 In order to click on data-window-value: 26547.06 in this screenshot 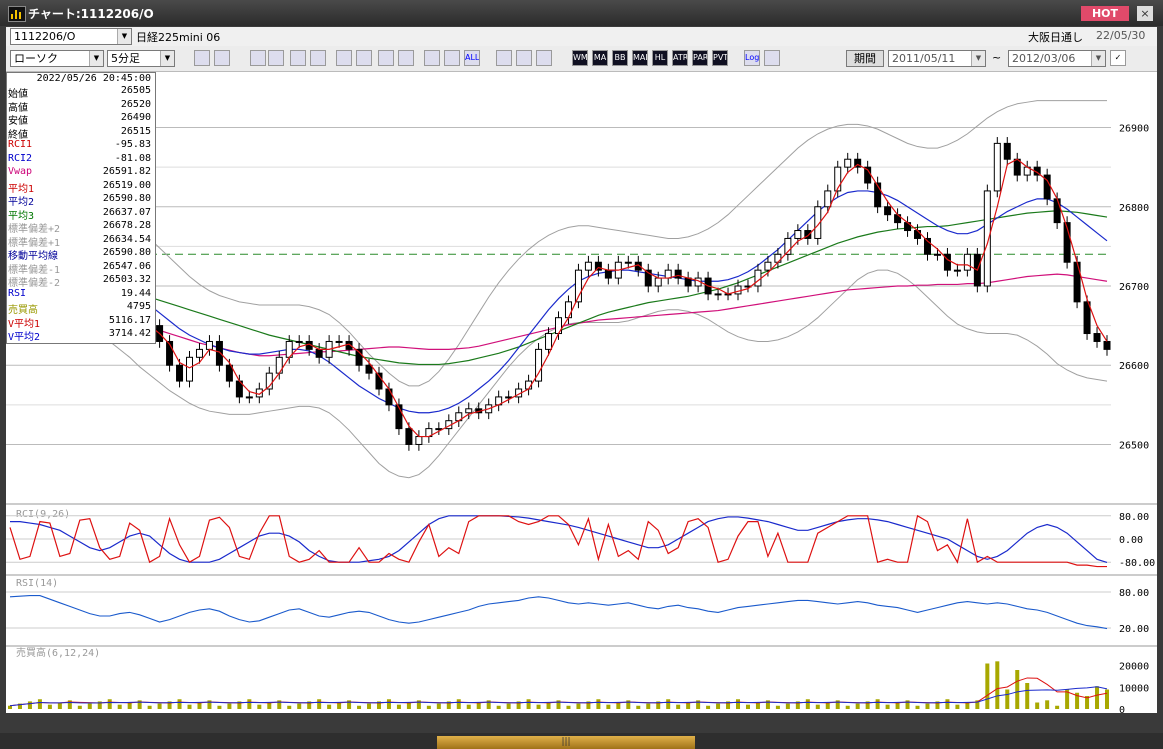, I will do `click(126, 266)`.